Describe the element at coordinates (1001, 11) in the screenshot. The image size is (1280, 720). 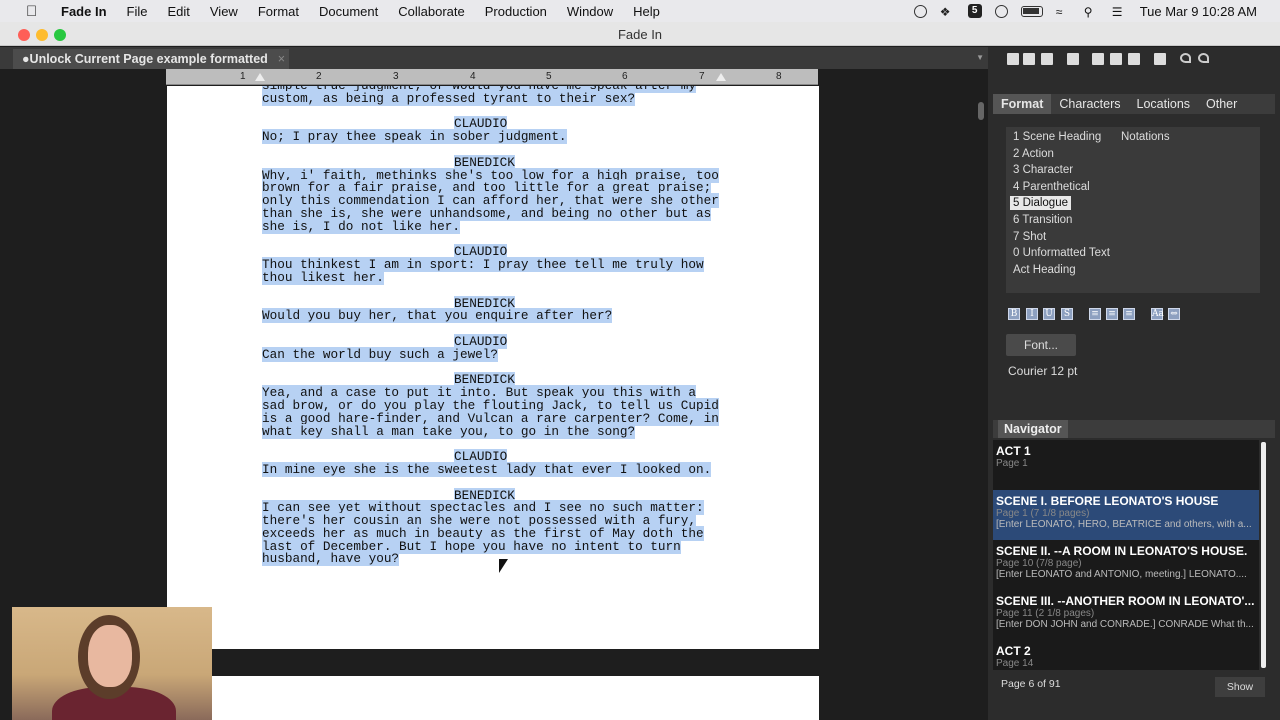
I see `play-icon` at that location.